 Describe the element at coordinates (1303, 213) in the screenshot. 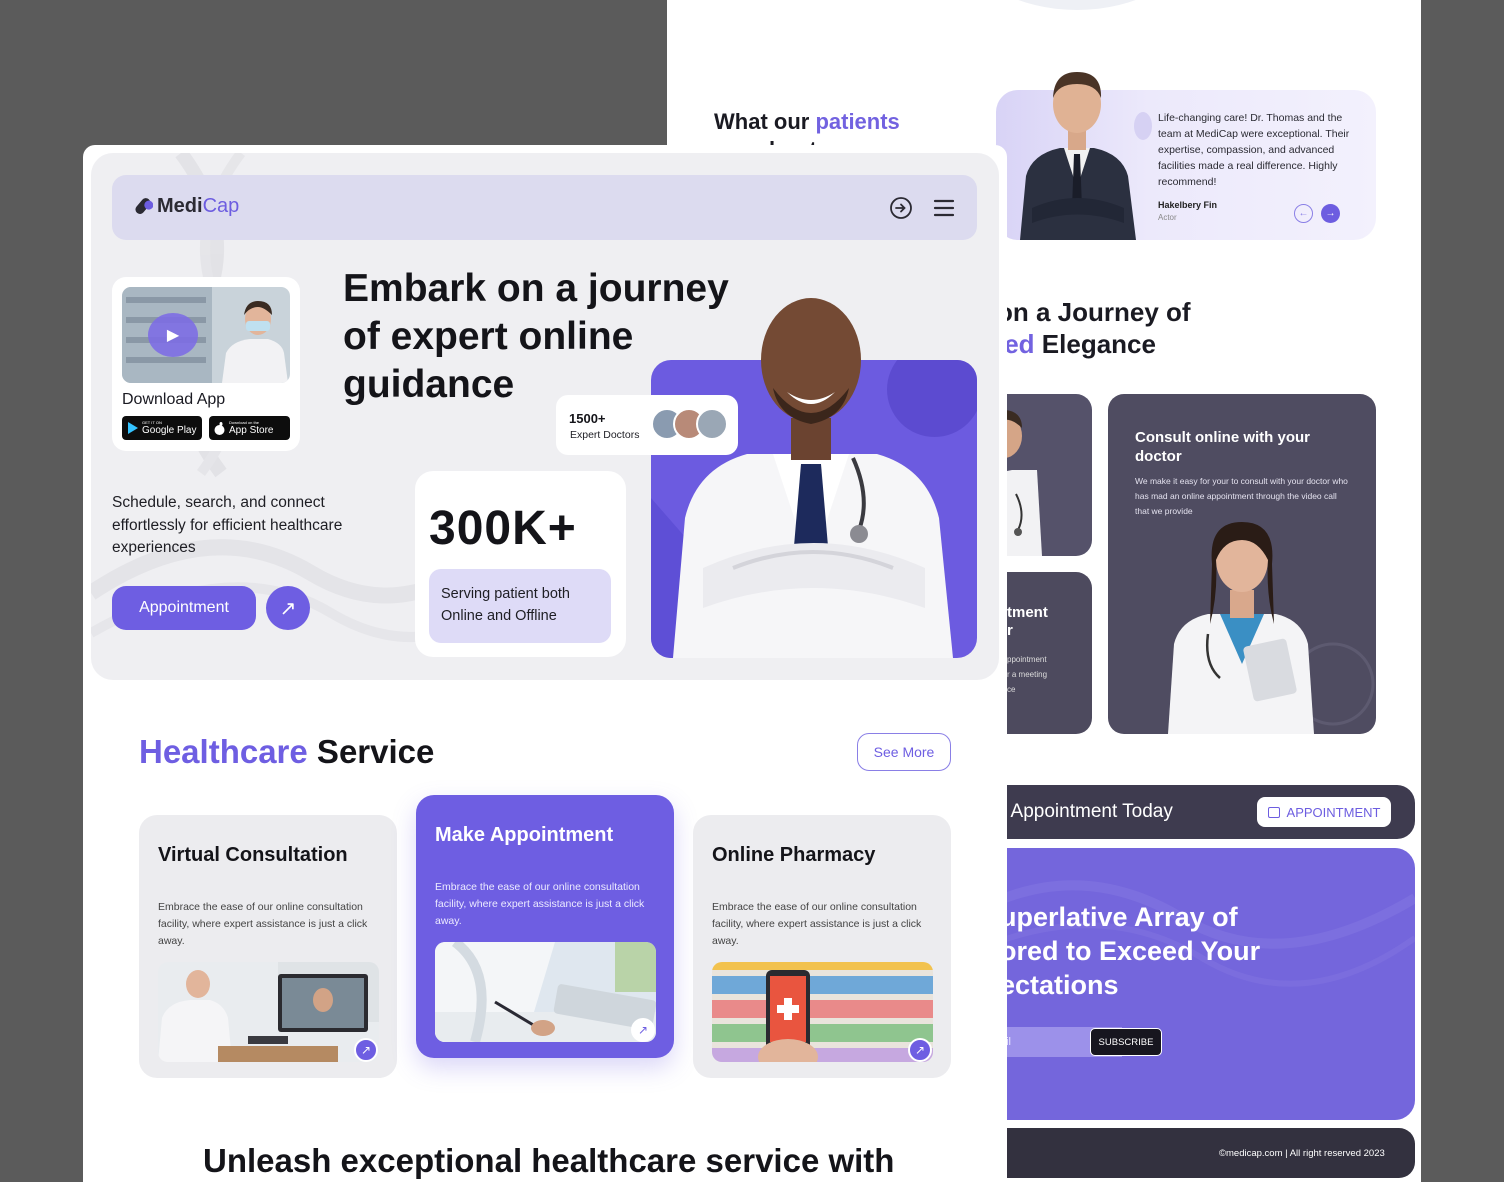

I see `testimonial-prev-button: ←` at that location.